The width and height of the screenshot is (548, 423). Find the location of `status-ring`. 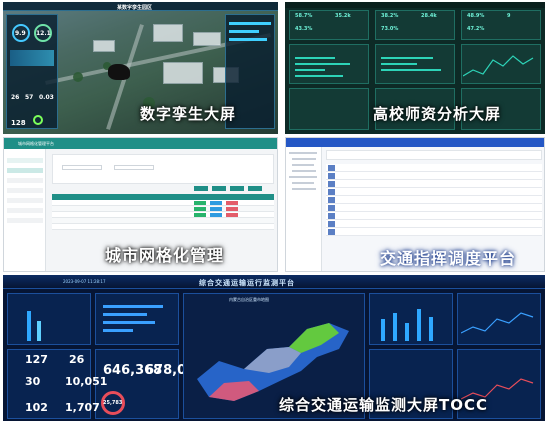

status-ring is located at coordinates (38, 120).